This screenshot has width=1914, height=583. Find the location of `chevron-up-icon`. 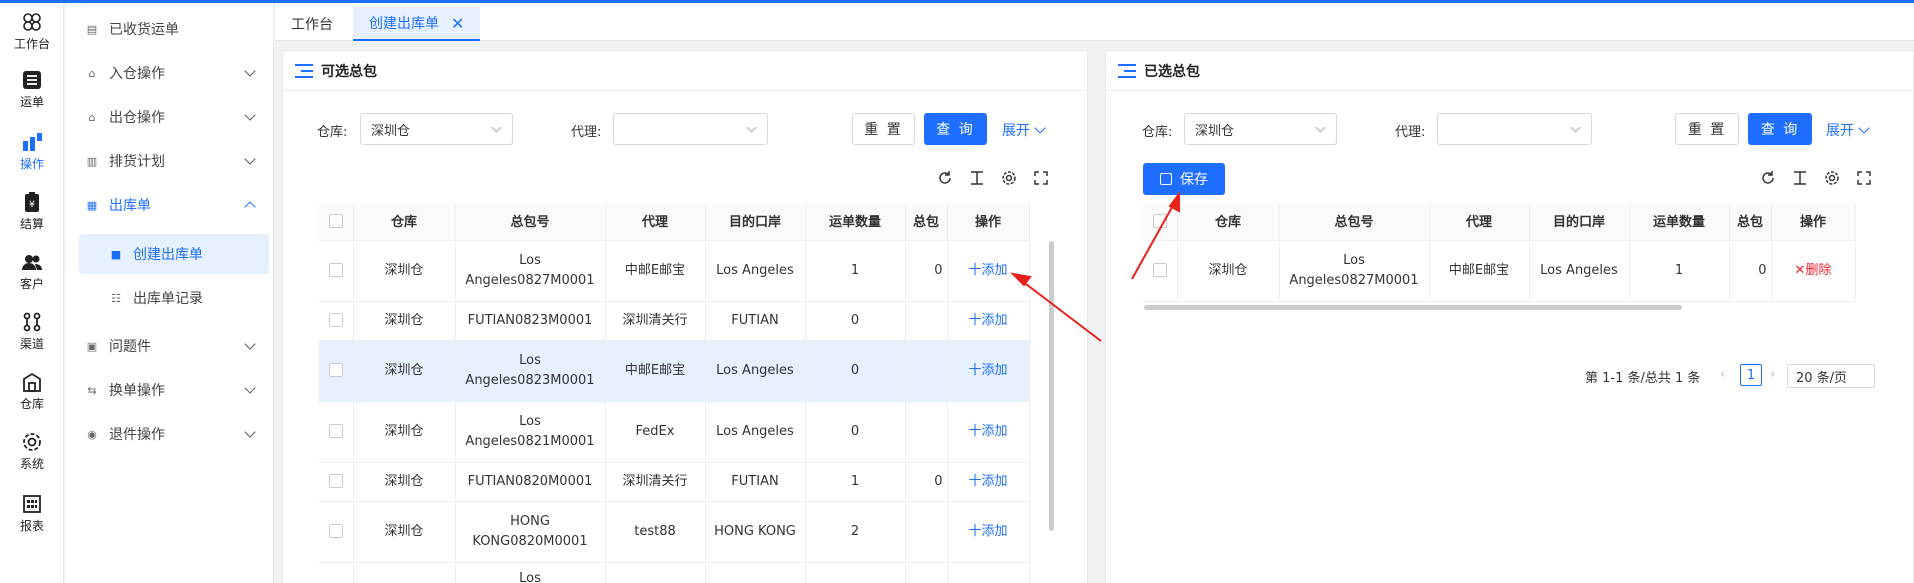

chevron-up-icon is located at coordinates (250, 207).